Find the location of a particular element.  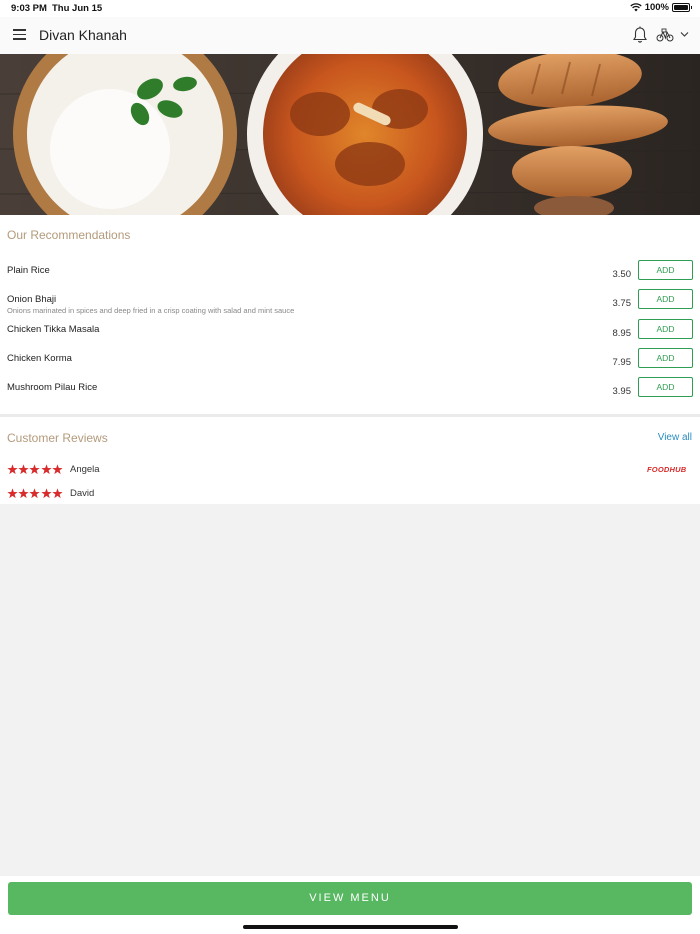

status-date: Thu Jun 15 is located at coordinates (77, 8).